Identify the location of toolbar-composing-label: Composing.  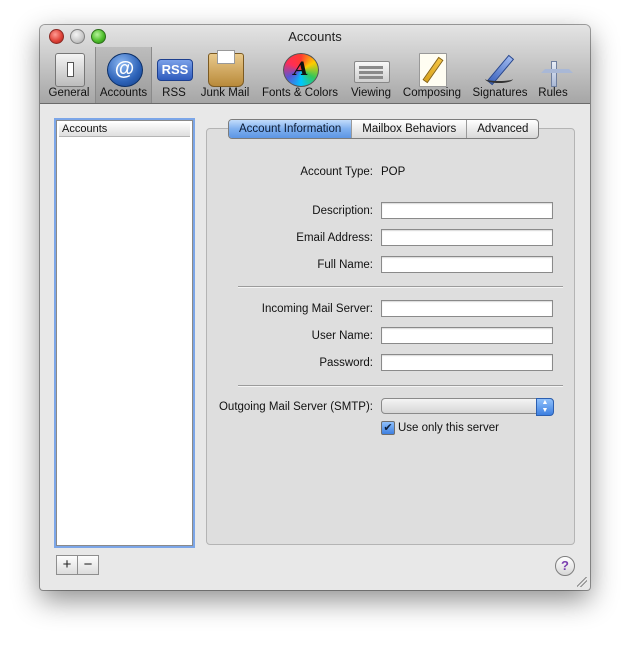
(432, 93).